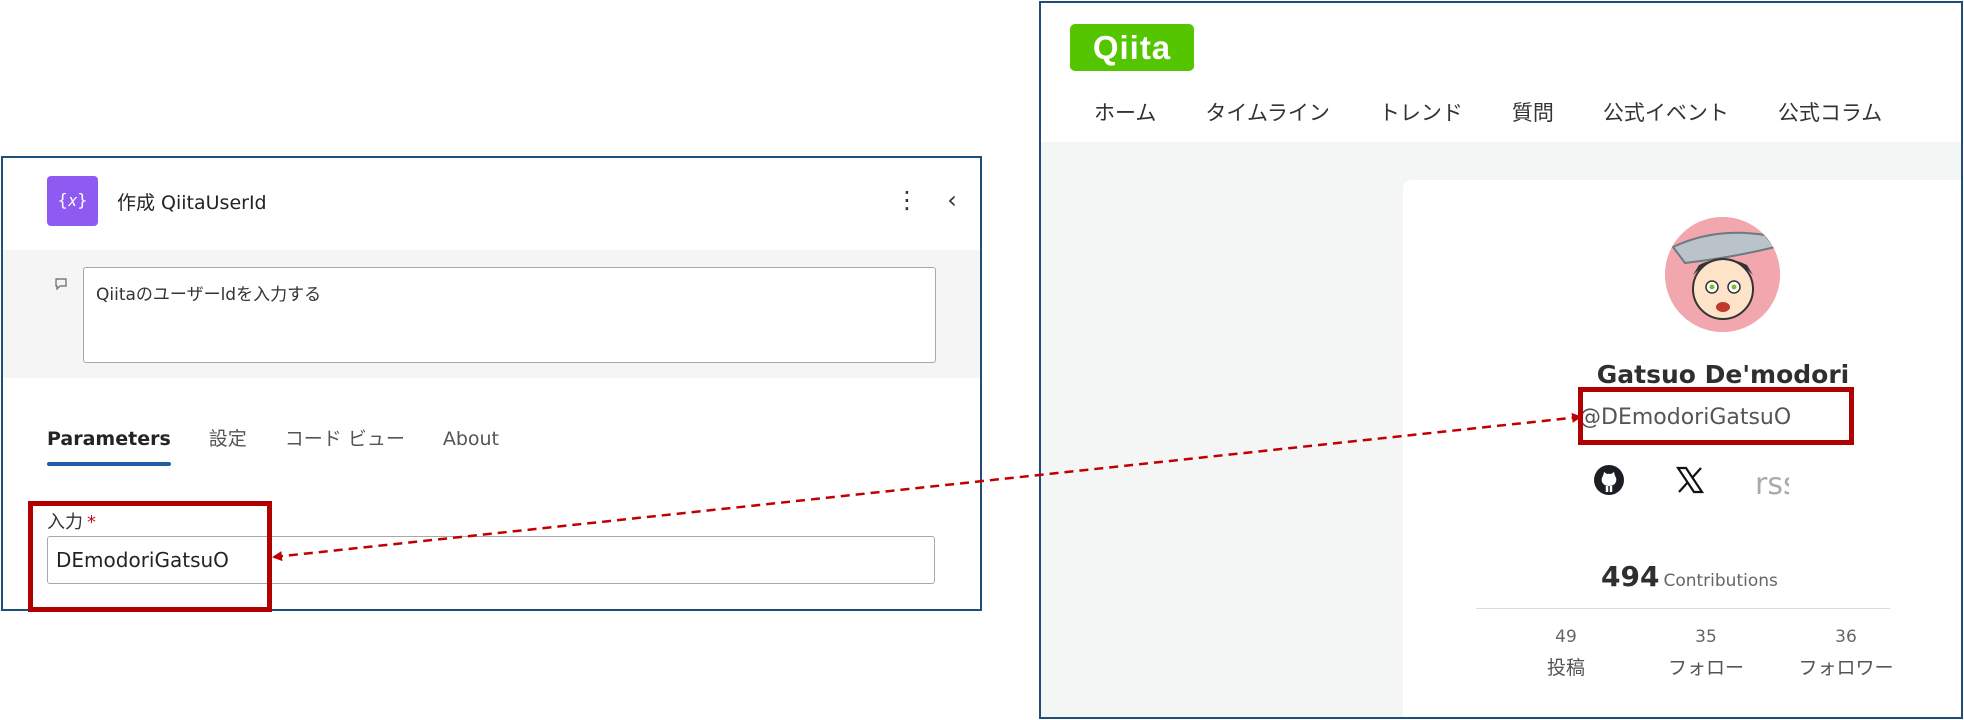 The image size is (1964, 720). Describe the element at coordinates (150, 556) in the screenshot. I see `input-highlight-box` at that location.